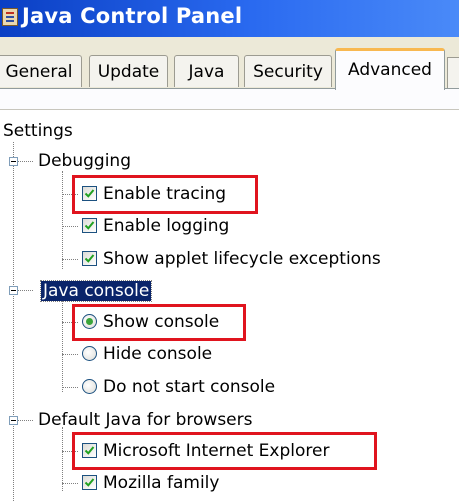  What do you see at coordinates (84, 161) in the screenshot?
I see `tree-group-debugging: Debugging` at bounding box center [84, 161].